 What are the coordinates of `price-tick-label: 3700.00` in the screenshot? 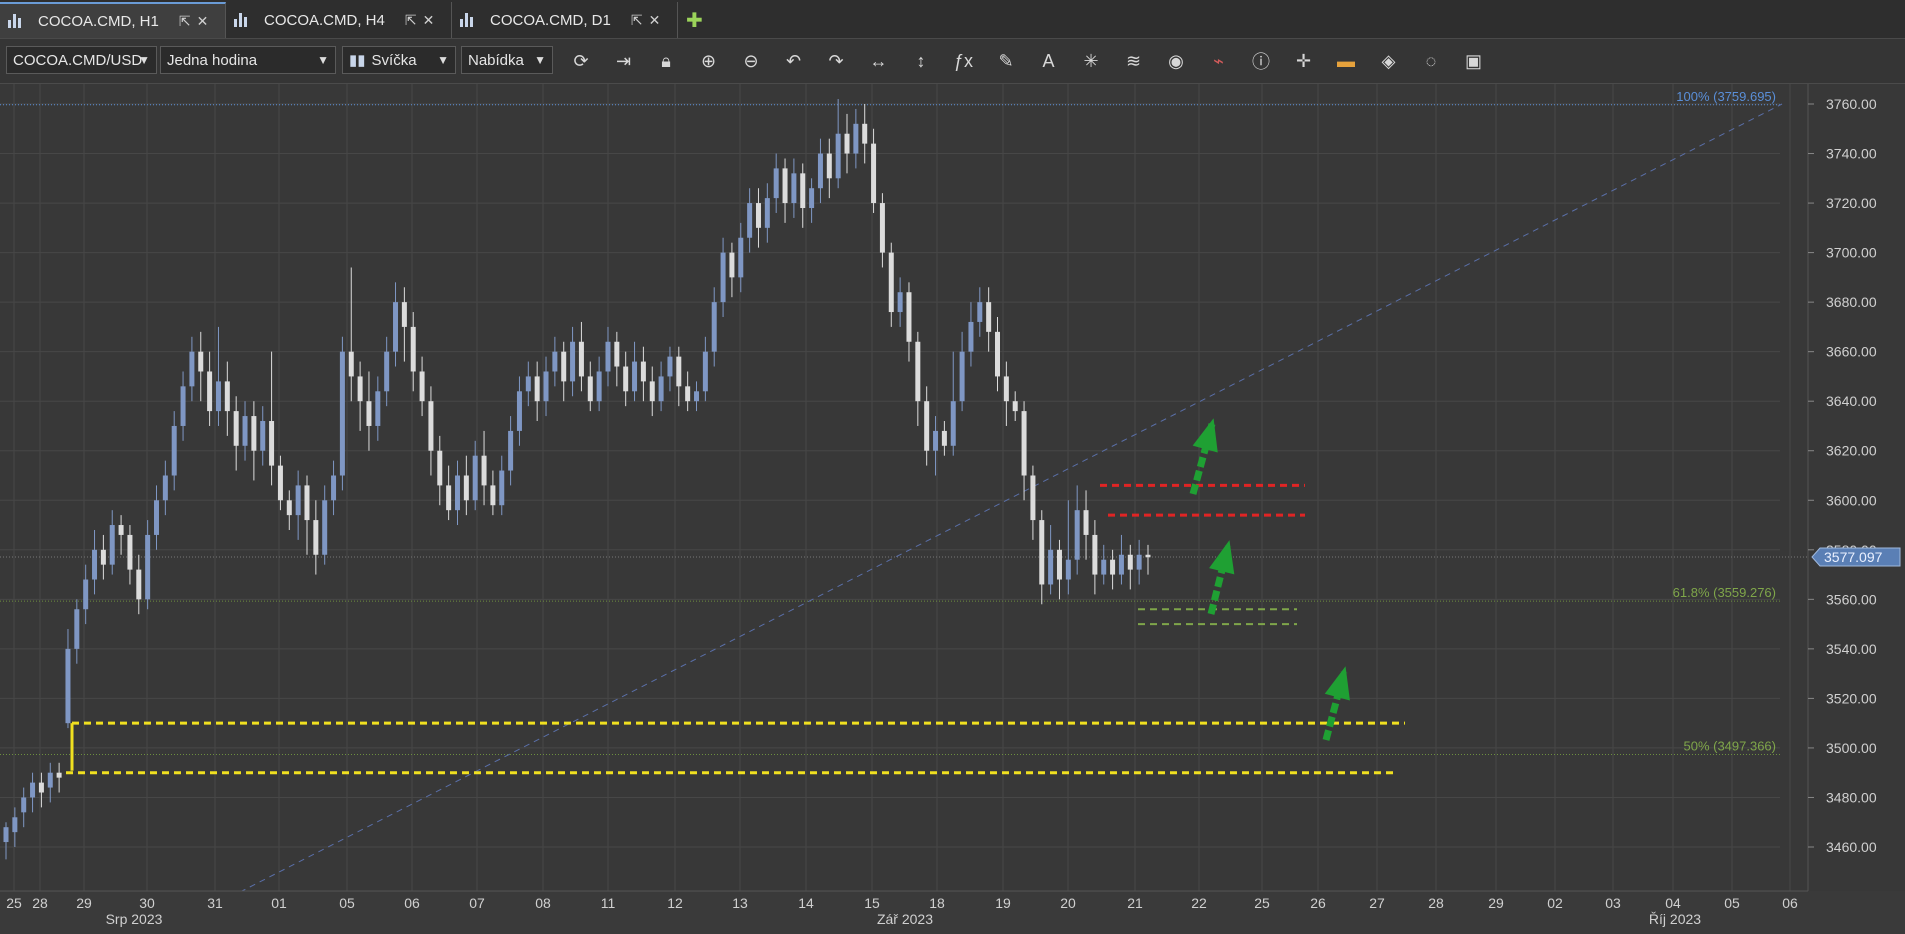 It's located at (1851, 253).